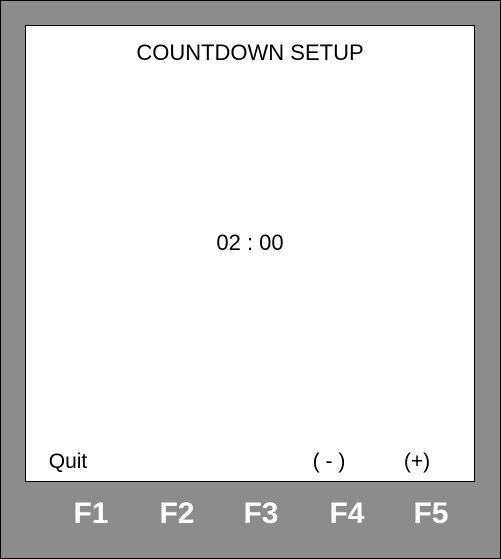 This screenshot has width=501, height=559. I want to click on f3-key: F3, so click(261, 514).